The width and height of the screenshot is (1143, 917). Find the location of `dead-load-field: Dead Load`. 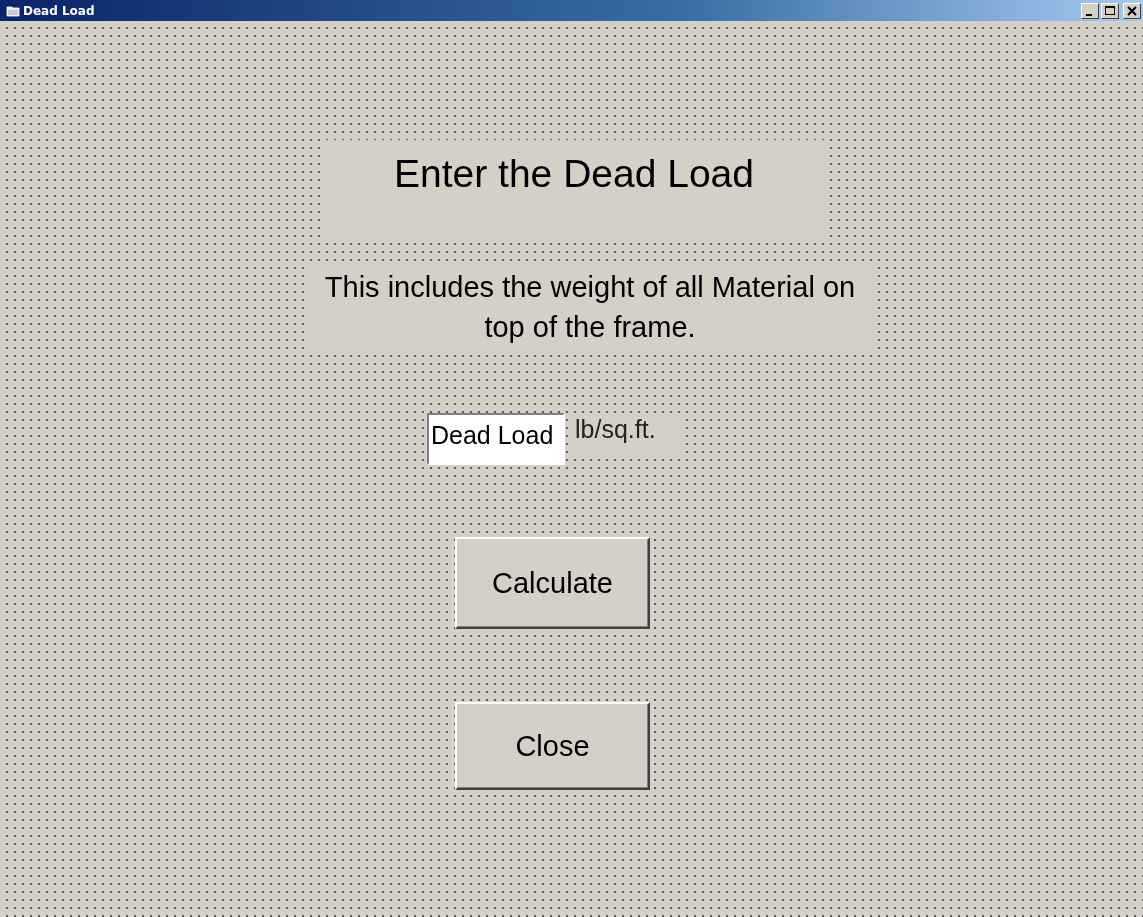

dead-load-field: Dead Load is located at coordinates (496, 439).